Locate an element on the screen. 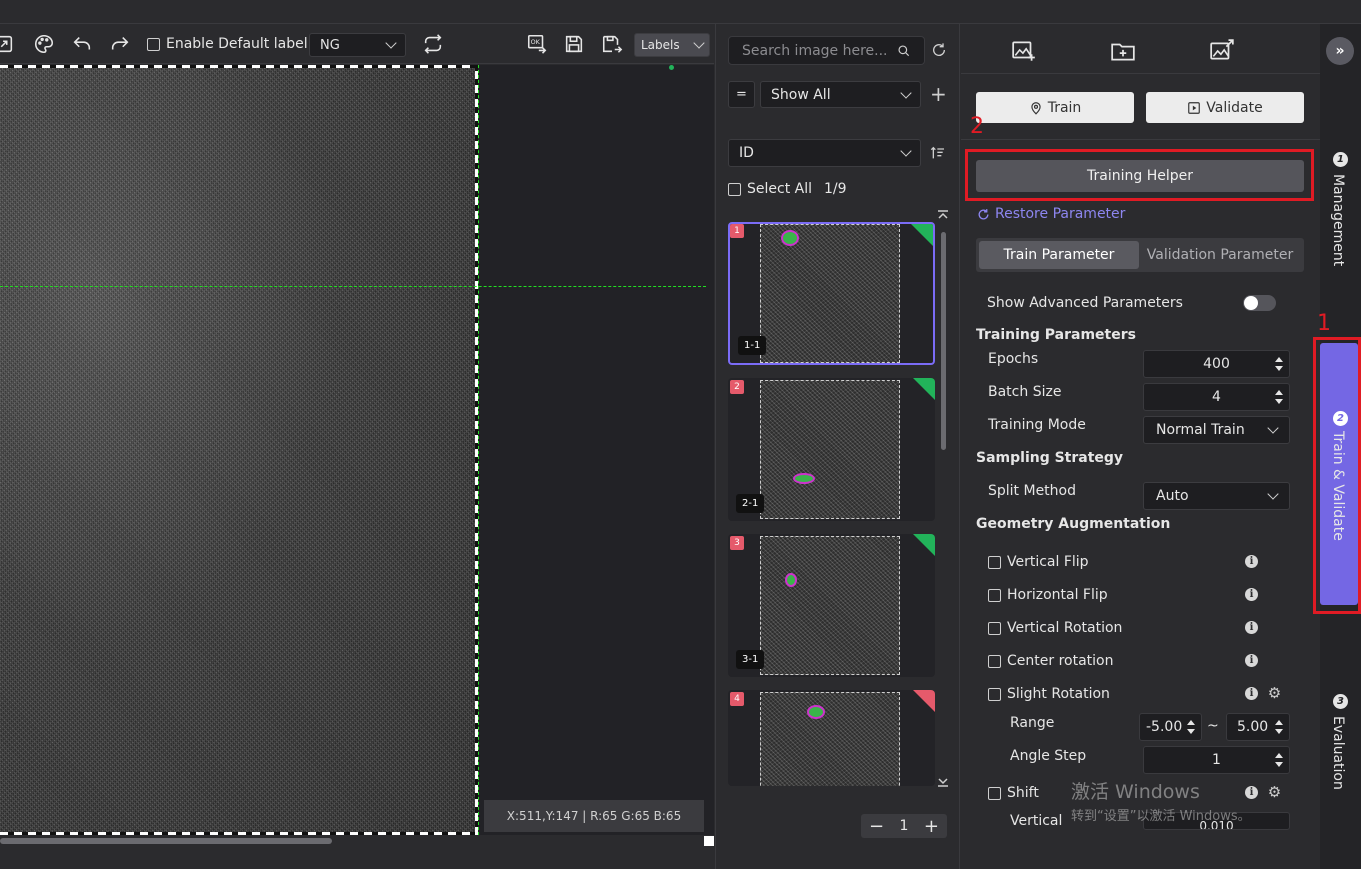 The height and width of the screenshot is (869, 1361). enable-default-label-toggle: Enable Default label is located at coordinates (227, 44).